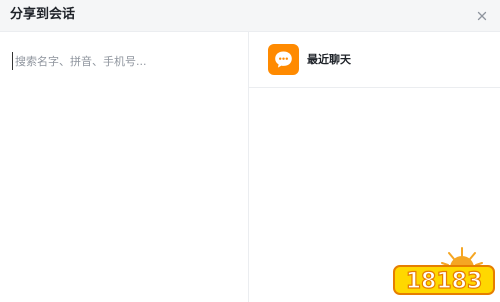  I want to click on chat-bubble-icon, so click(283, 59).